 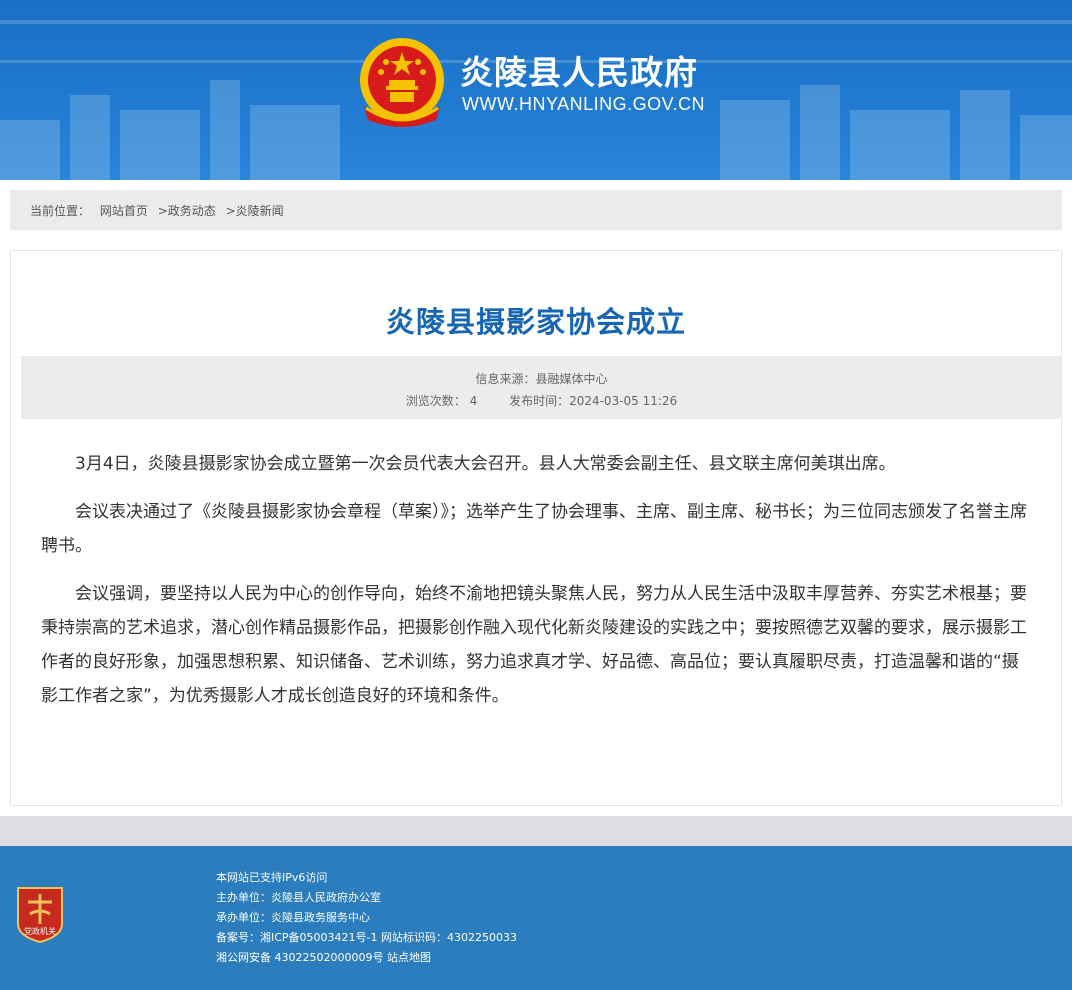 What do you see at coordinates (535, 322) in the screenshot?
I see `article-title: 炎陵县摄影家协会成立` at bounding box center [535, 322].